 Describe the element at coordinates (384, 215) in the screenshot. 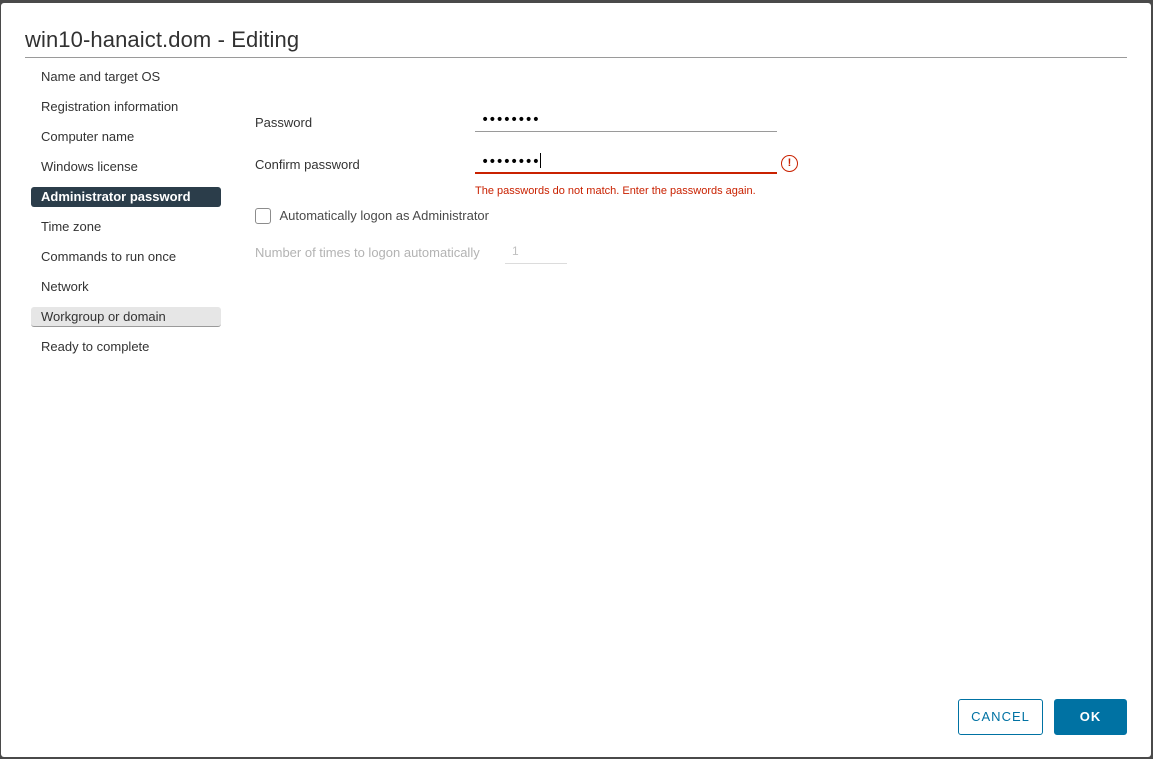

I see `autologon-label: Automatically logon as Administrator` at that location.